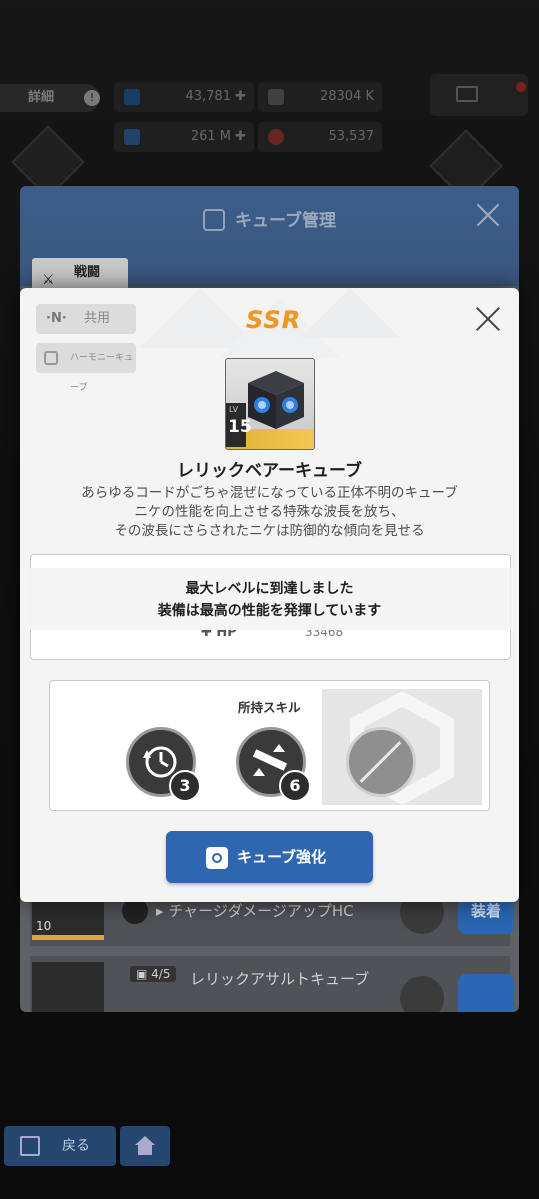 The height and width of the screenshot is (1199, 539). Describe the element at coordinates (269, 599) in the screenshot. I see `max-level-banner: 最大レベルに到達しました 装備は最高の性能を発揮しています` at that location.